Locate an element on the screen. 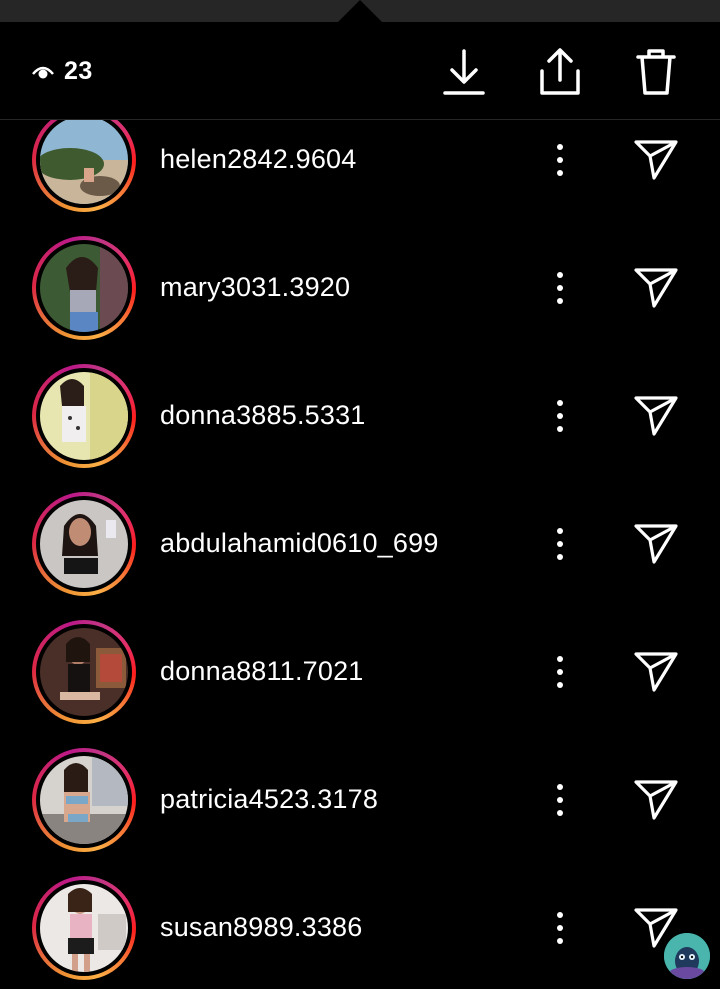  list-item: abdulahamid0610_699 is located at coordinates (360, 544).